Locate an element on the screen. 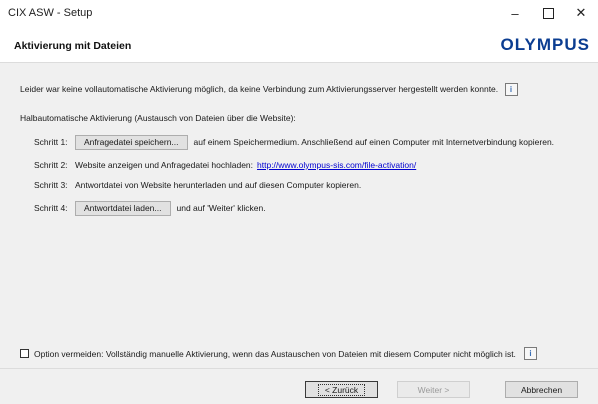  step-2-label: Schritt 2: is located at coordinates (51, 165).